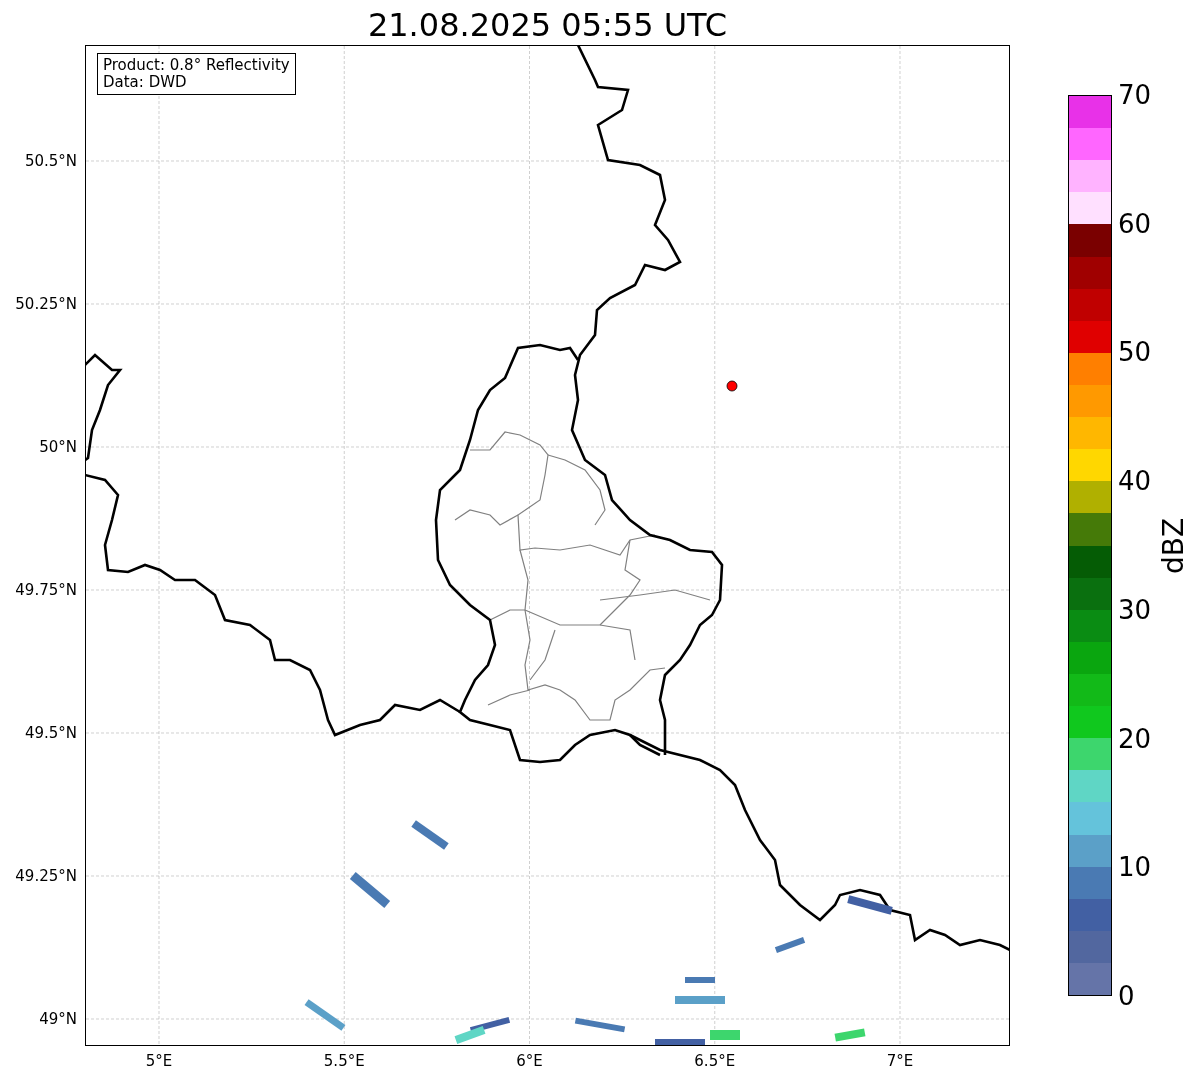 The height and width of the screenshot is (1081, 1202). Describe the element at coordinates (1135, 352) in the screenshot. I see `colorbar-tick-label: 50` at that location.